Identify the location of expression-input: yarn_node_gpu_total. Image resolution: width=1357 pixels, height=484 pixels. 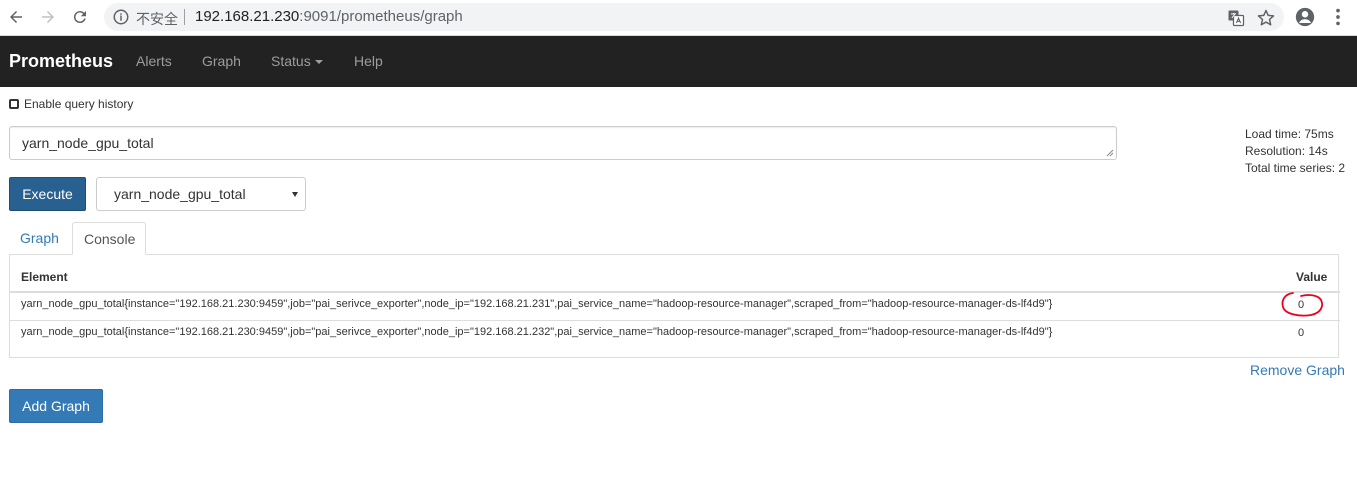
(563, 143).